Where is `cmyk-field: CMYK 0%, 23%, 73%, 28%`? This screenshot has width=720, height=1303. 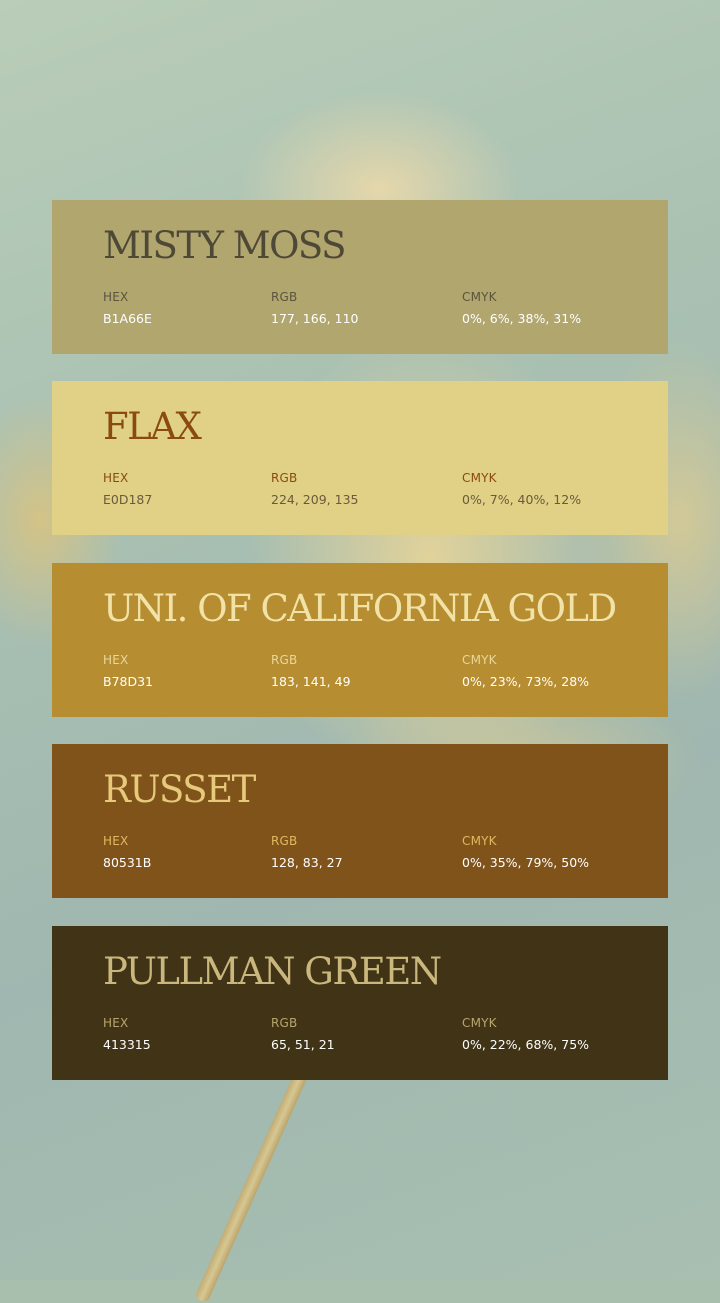
cmyk-field: CMYK 0%, 23%, 73%, 28% is located at coordinates (525, 671).